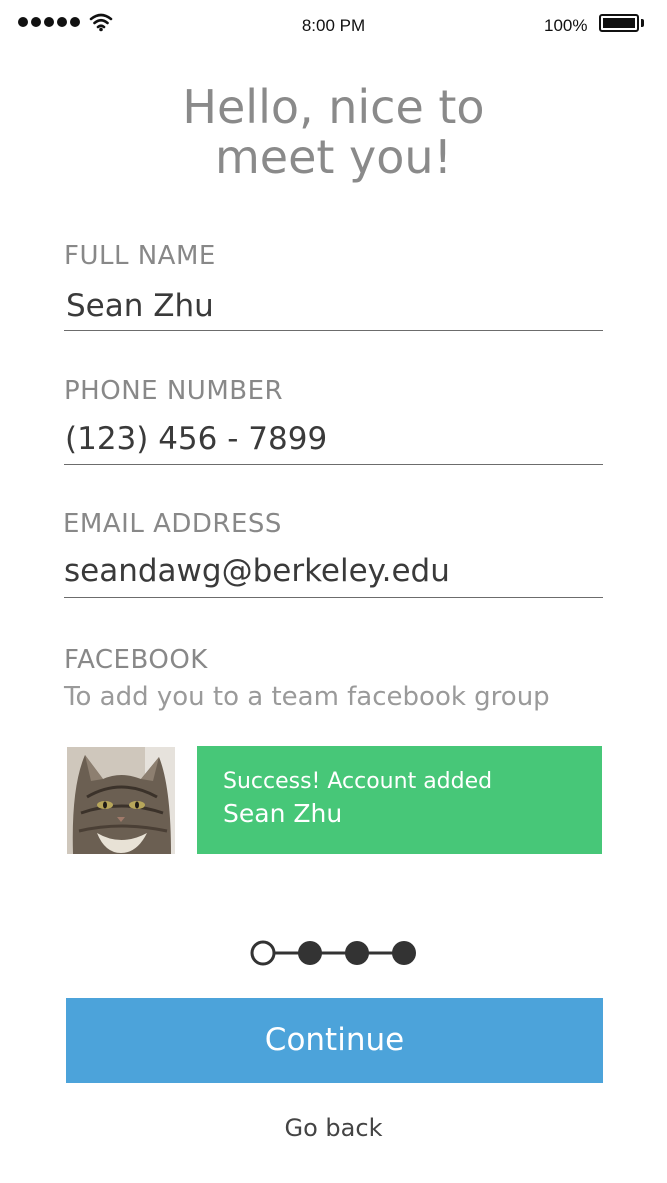 The width and height of the screenshot is (667, 1183). What do you see at coordinates (333, 953) in the screenshot?
I see `step-progress-indicator` at bounding box center [333, 953].